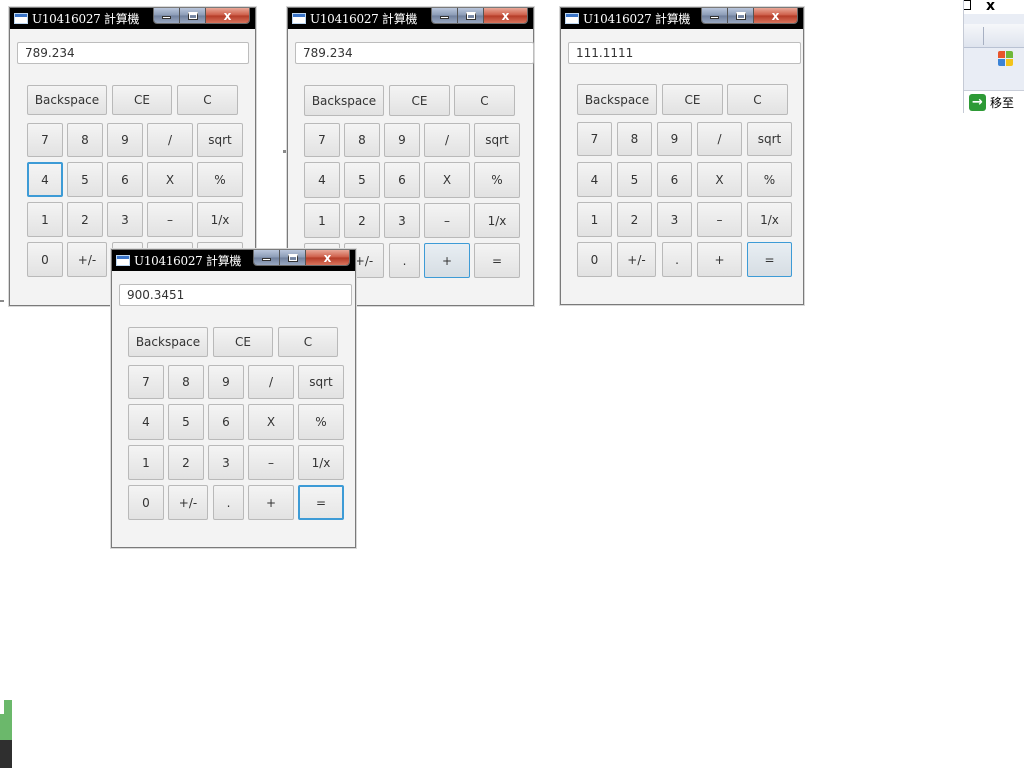  I want to click on background-explorer-window: x → 移至, so click(993, 56).